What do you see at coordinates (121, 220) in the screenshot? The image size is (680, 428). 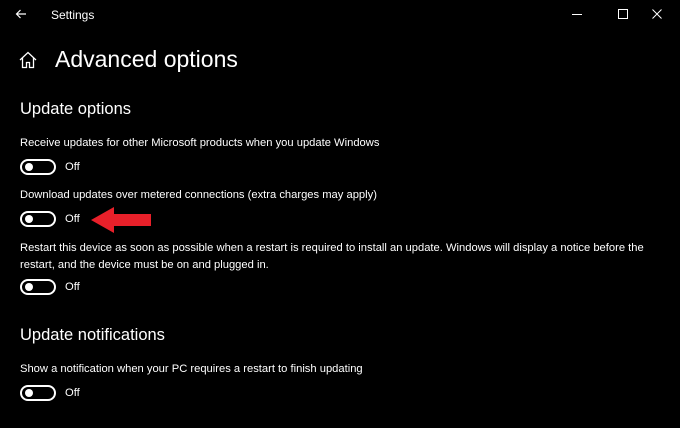 I see `red-arrow-icon` at bounding box center [121, 220].